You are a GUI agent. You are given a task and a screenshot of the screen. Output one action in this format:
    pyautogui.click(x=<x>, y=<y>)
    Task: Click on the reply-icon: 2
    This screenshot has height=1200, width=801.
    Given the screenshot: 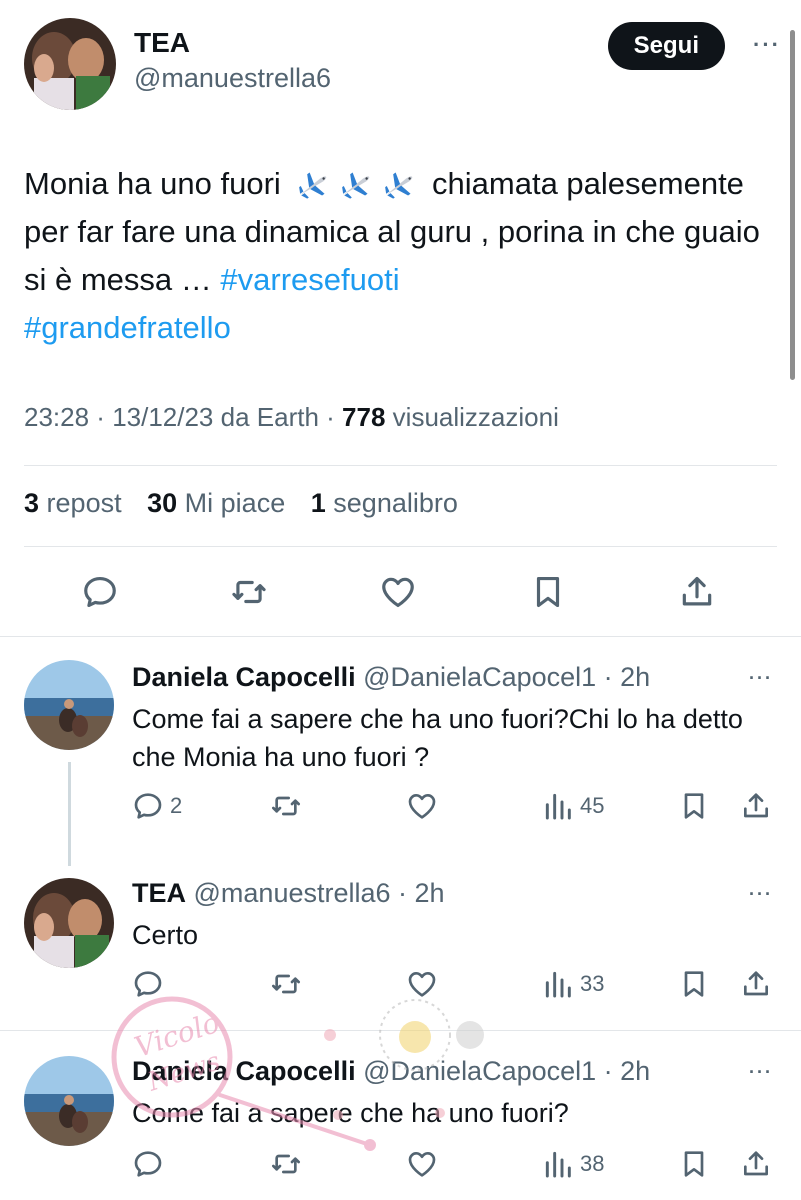 What is the action you would take?
    pyautogui.click(x=157, y=806)
    